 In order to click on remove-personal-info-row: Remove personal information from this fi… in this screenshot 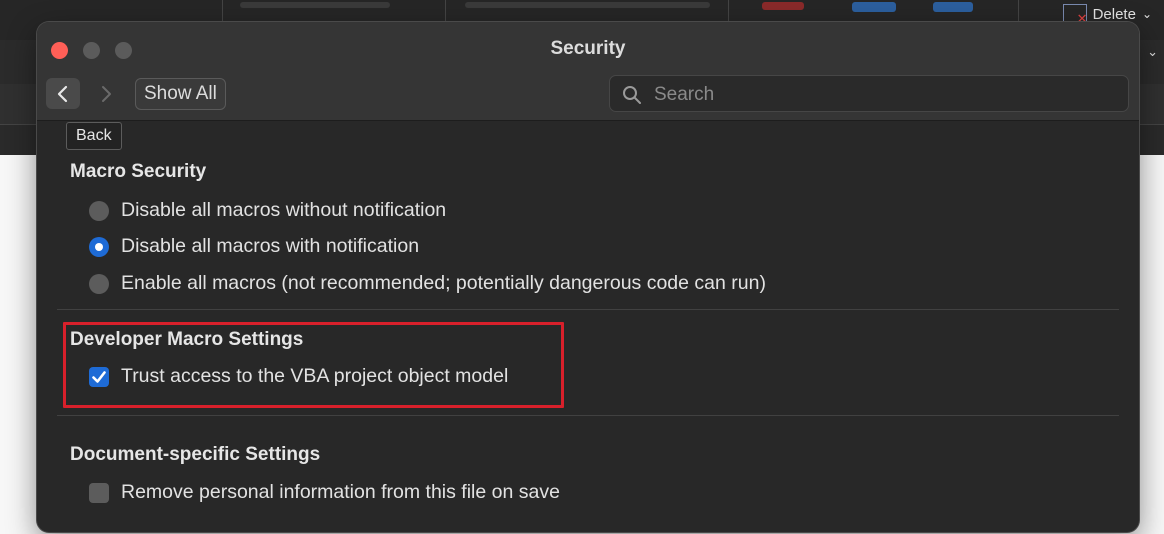, I will do `click(324, 492)`.